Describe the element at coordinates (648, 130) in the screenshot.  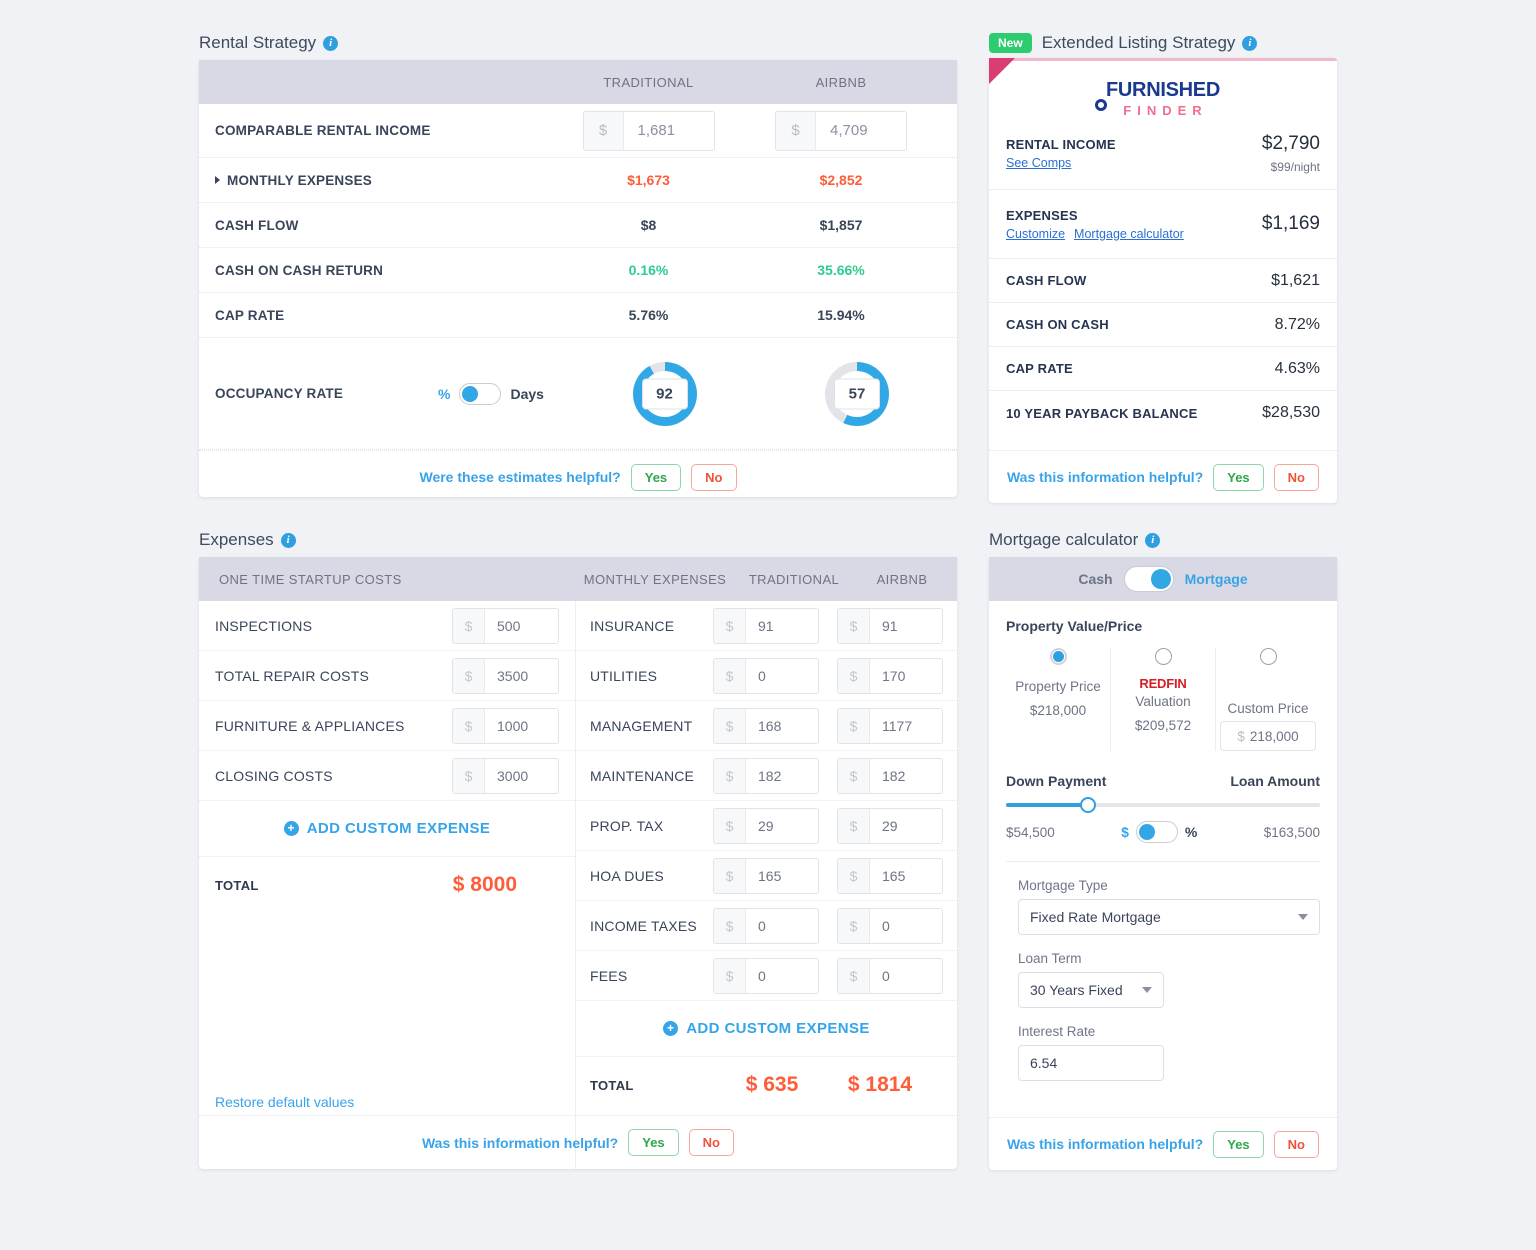
I see `comparable-income-traditional-input: $ 1,681` at that location.